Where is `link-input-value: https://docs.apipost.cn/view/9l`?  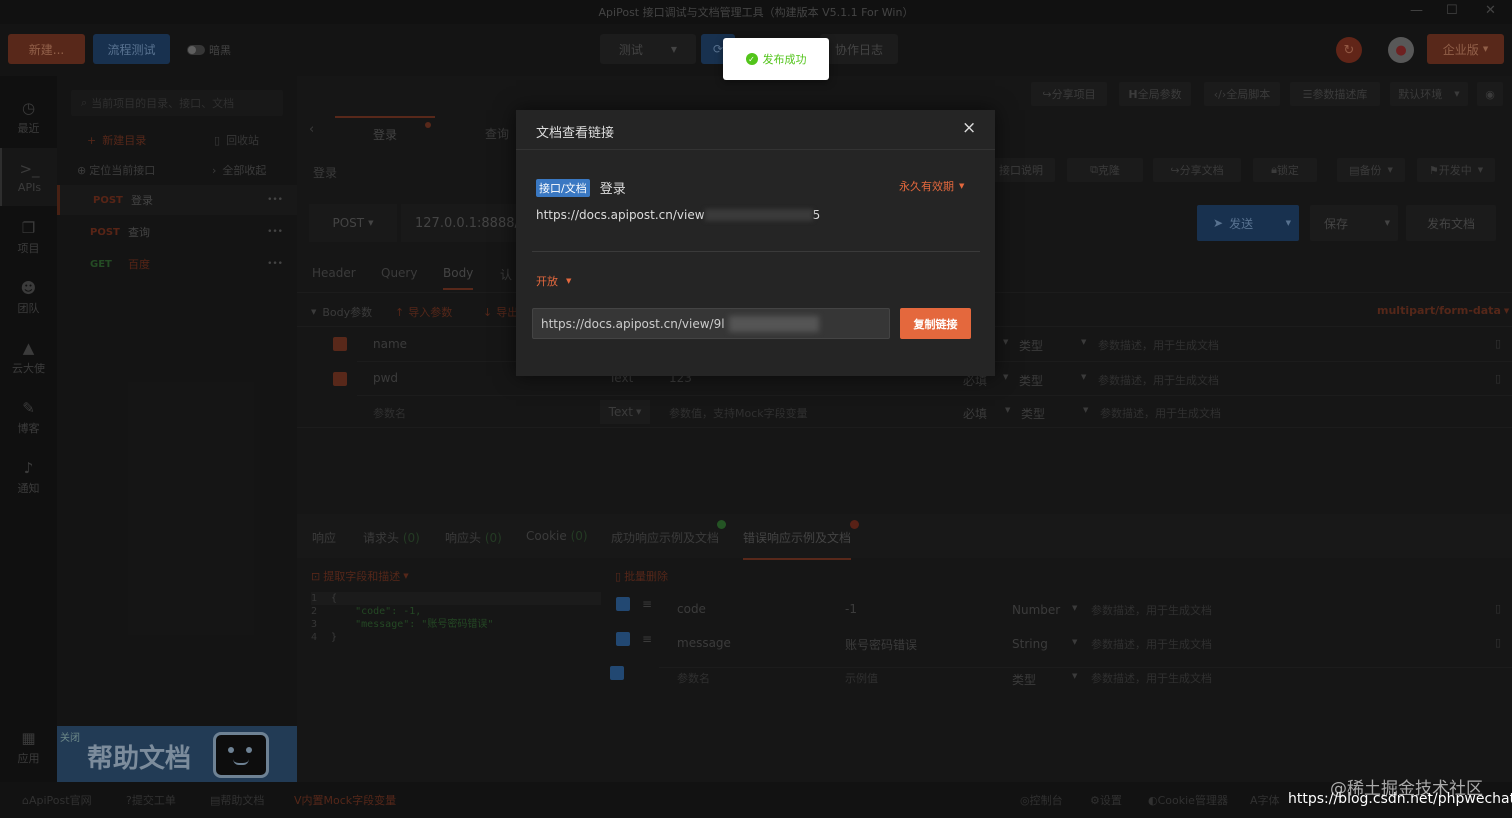
link-input-value: https://docs.apipost.cn/view/9l is located at coordinates (633, 323).